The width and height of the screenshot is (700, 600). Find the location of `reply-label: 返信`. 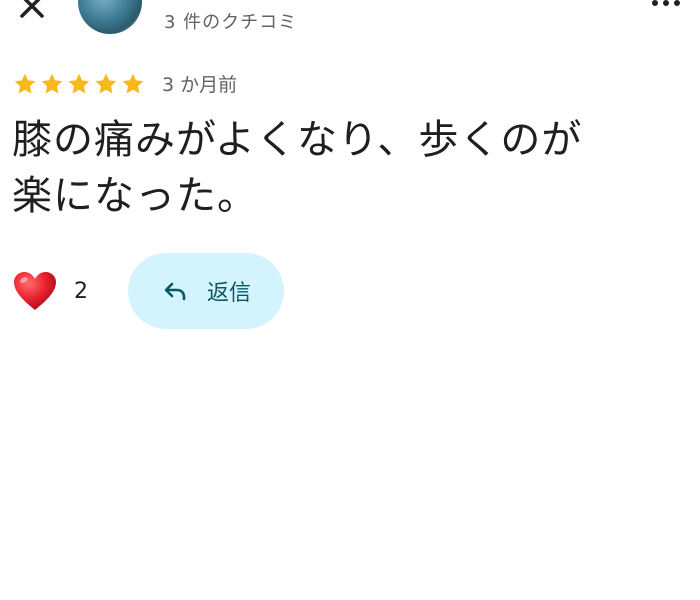

reply-label: 返信 is located at coordinates (228, 293).